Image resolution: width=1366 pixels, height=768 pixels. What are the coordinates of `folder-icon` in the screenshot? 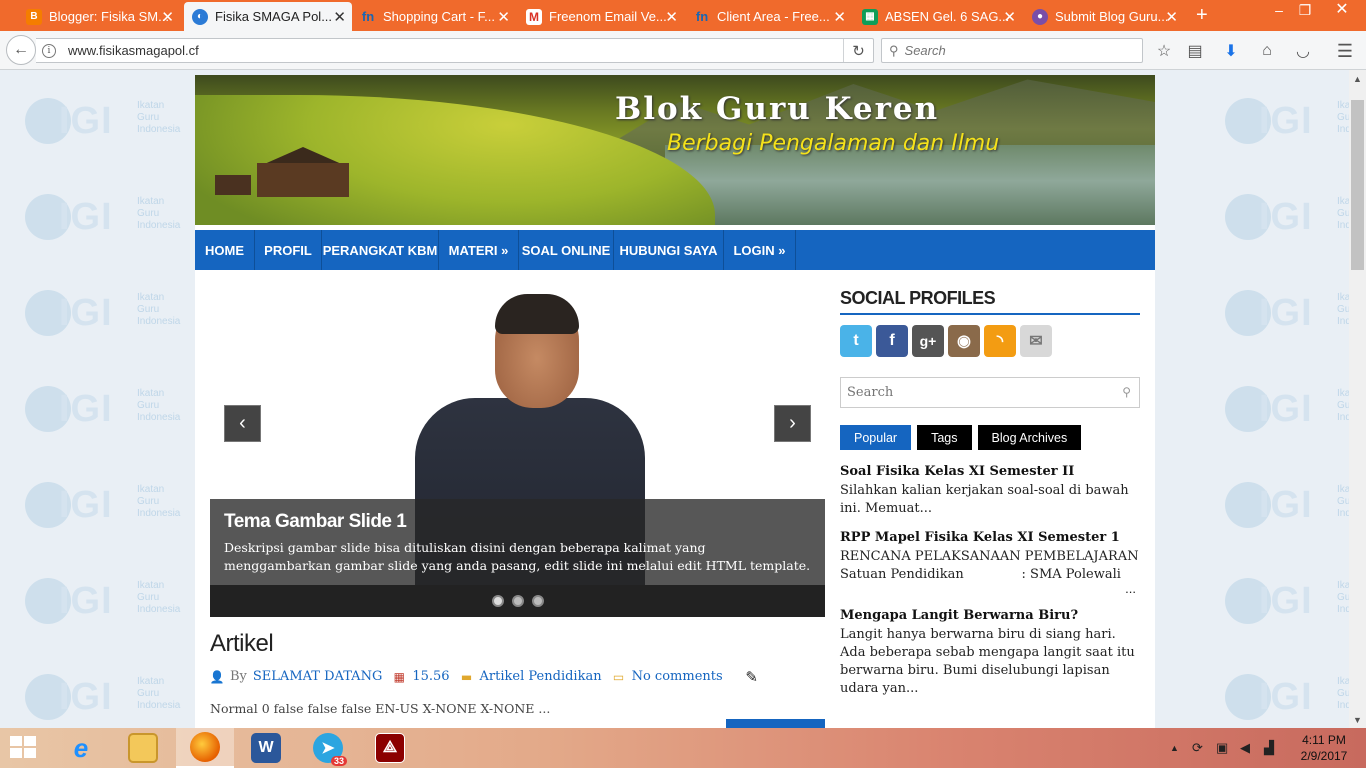 It's located at (143, 748).